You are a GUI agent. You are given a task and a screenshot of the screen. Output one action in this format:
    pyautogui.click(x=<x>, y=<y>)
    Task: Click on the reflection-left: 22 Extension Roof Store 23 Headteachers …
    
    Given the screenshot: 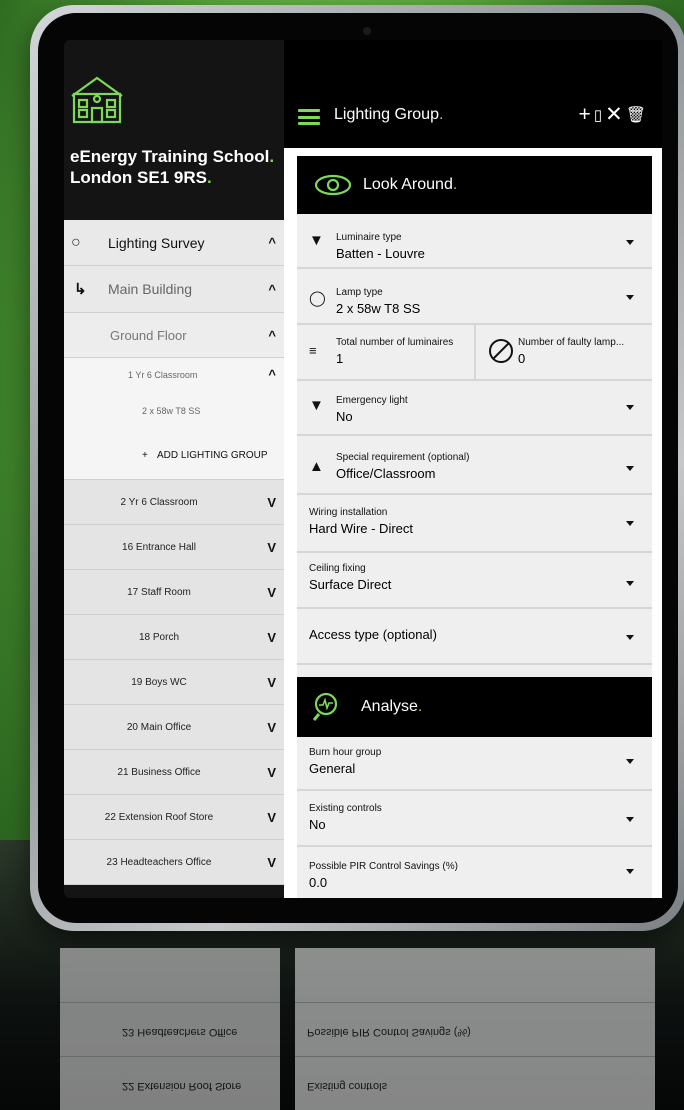 What is the action you would take?
    pyautogui.click(x=170, y=1029)
    